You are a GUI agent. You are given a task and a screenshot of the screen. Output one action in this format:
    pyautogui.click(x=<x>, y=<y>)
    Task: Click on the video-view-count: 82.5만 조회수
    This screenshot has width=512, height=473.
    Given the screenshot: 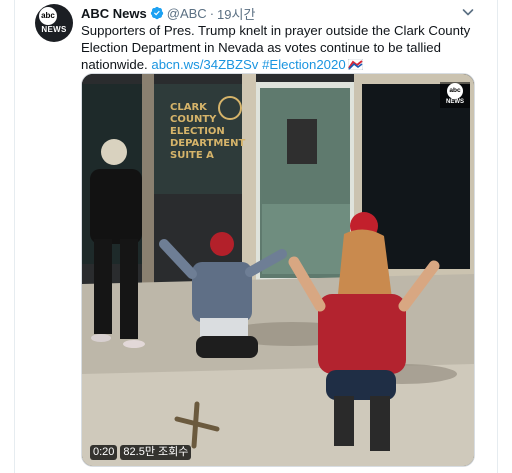 What is the action you would take?
    pyautogui.click(x=156, y=452)
    